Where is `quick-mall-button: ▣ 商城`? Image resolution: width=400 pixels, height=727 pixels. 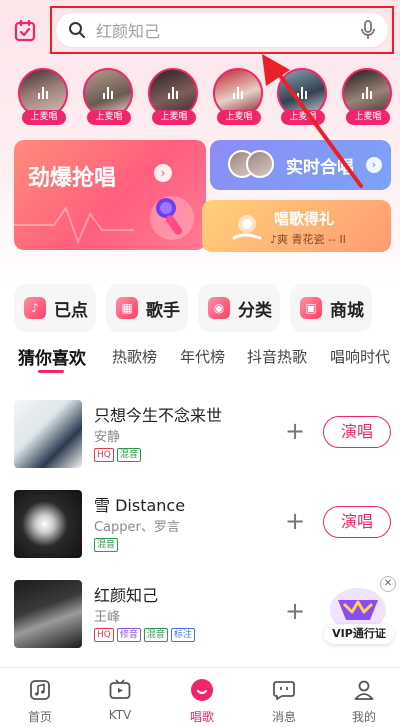
quick-mall-button: ▣ 商城 is located at coordinates (331, 308).